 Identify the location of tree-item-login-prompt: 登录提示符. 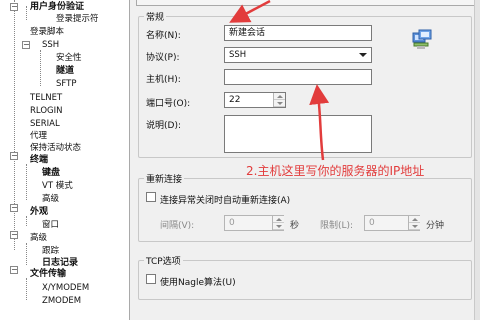
(77, 20).